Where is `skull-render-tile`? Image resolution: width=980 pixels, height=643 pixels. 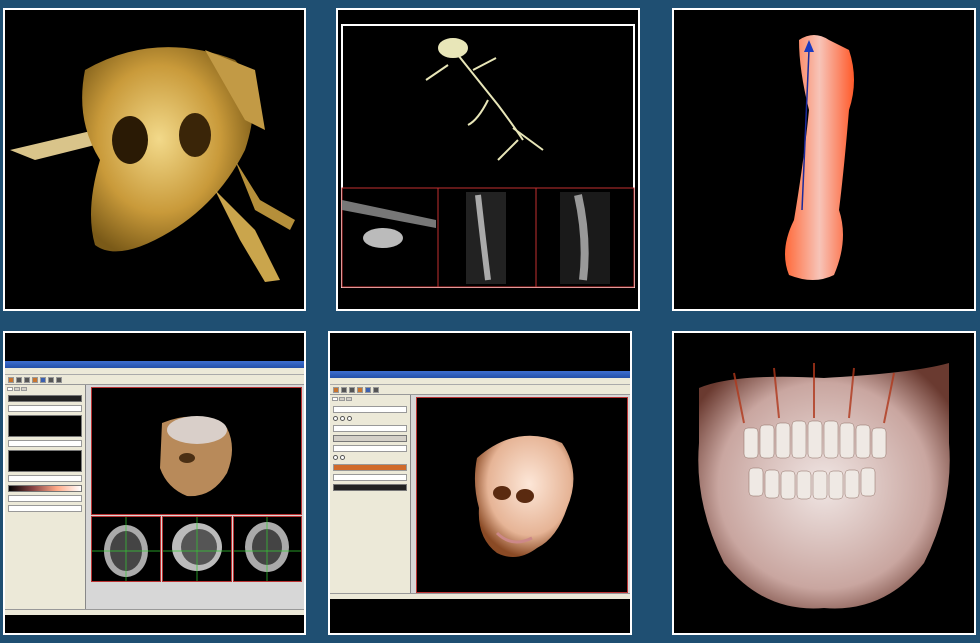
skull-render-tile is located at coordinates (154, 159).